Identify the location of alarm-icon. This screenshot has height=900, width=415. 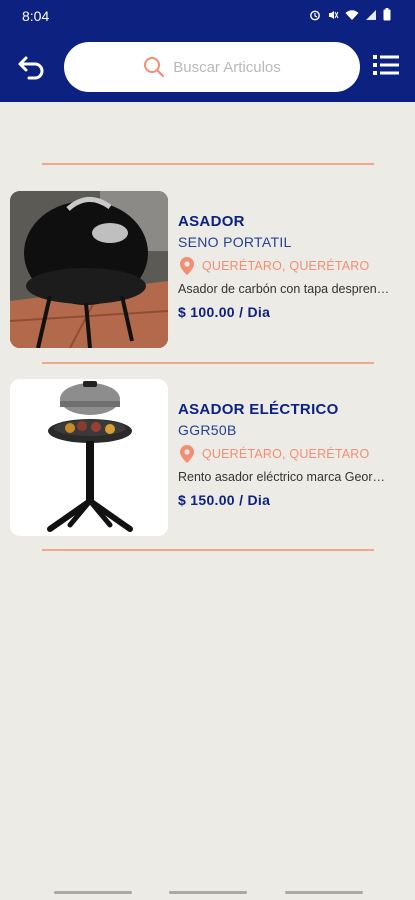
(315, 17).